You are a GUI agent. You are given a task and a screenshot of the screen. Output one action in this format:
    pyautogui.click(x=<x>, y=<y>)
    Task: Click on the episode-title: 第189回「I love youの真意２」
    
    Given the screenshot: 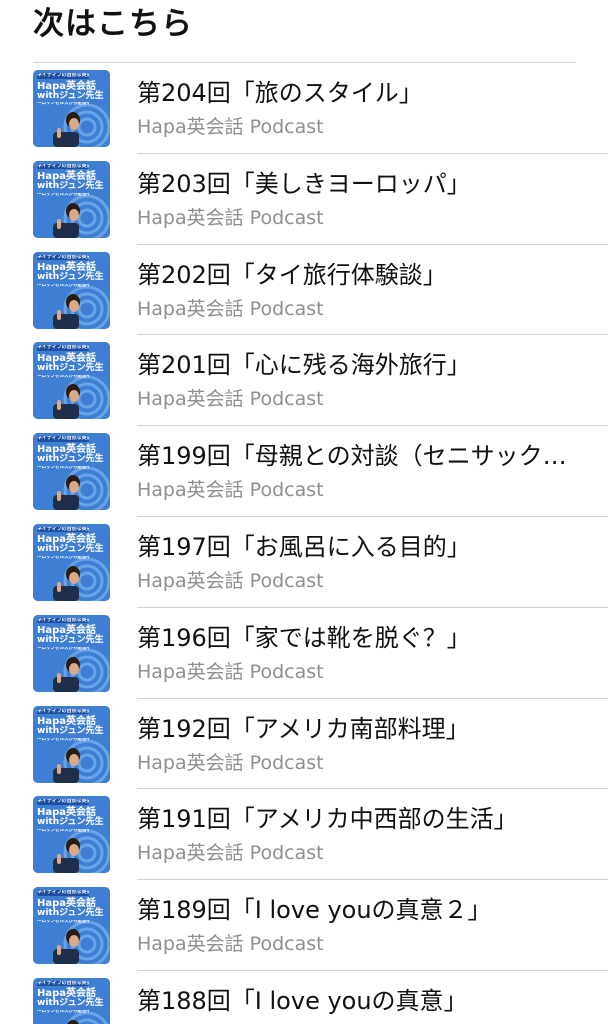 What is the action you would take?
    pyautogui.click(x=314, y=910)
    